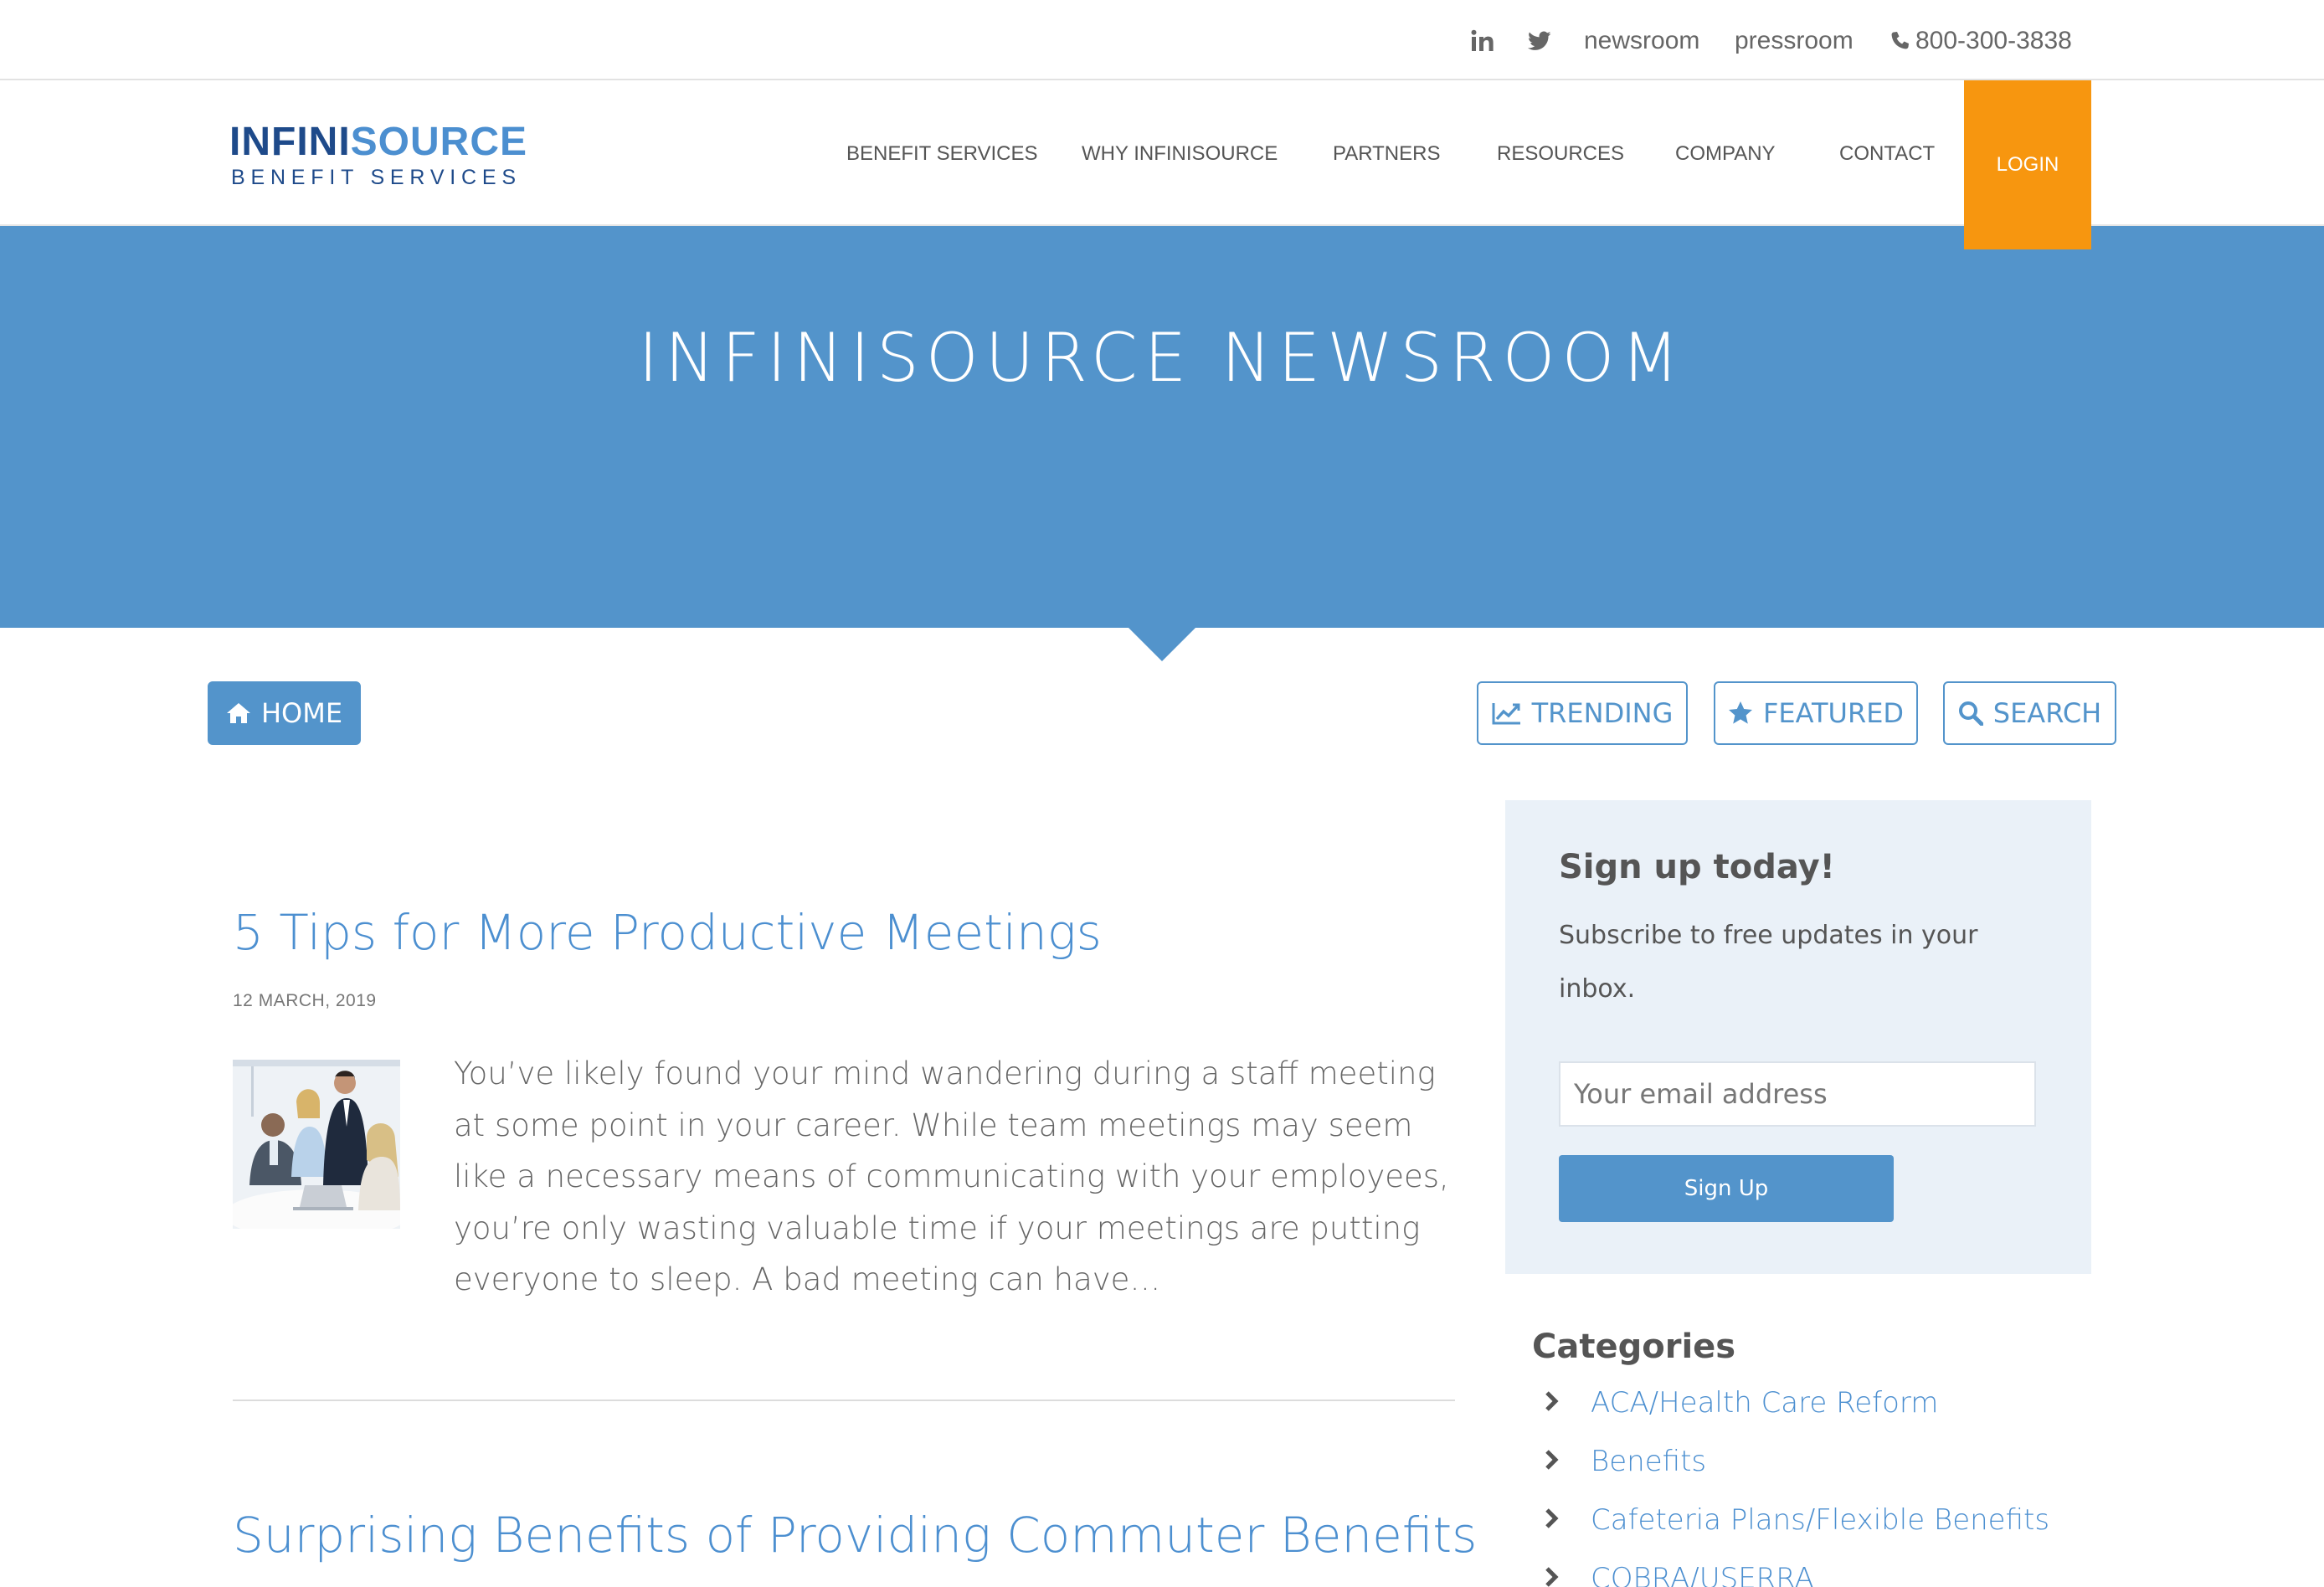 The width and height of the screenshot is (2324, 1587). Describe the element at coordinates (1162, 40) in the screenshot. I see `utility-bar: newsroom pressroom 800-300-3838` at that location.